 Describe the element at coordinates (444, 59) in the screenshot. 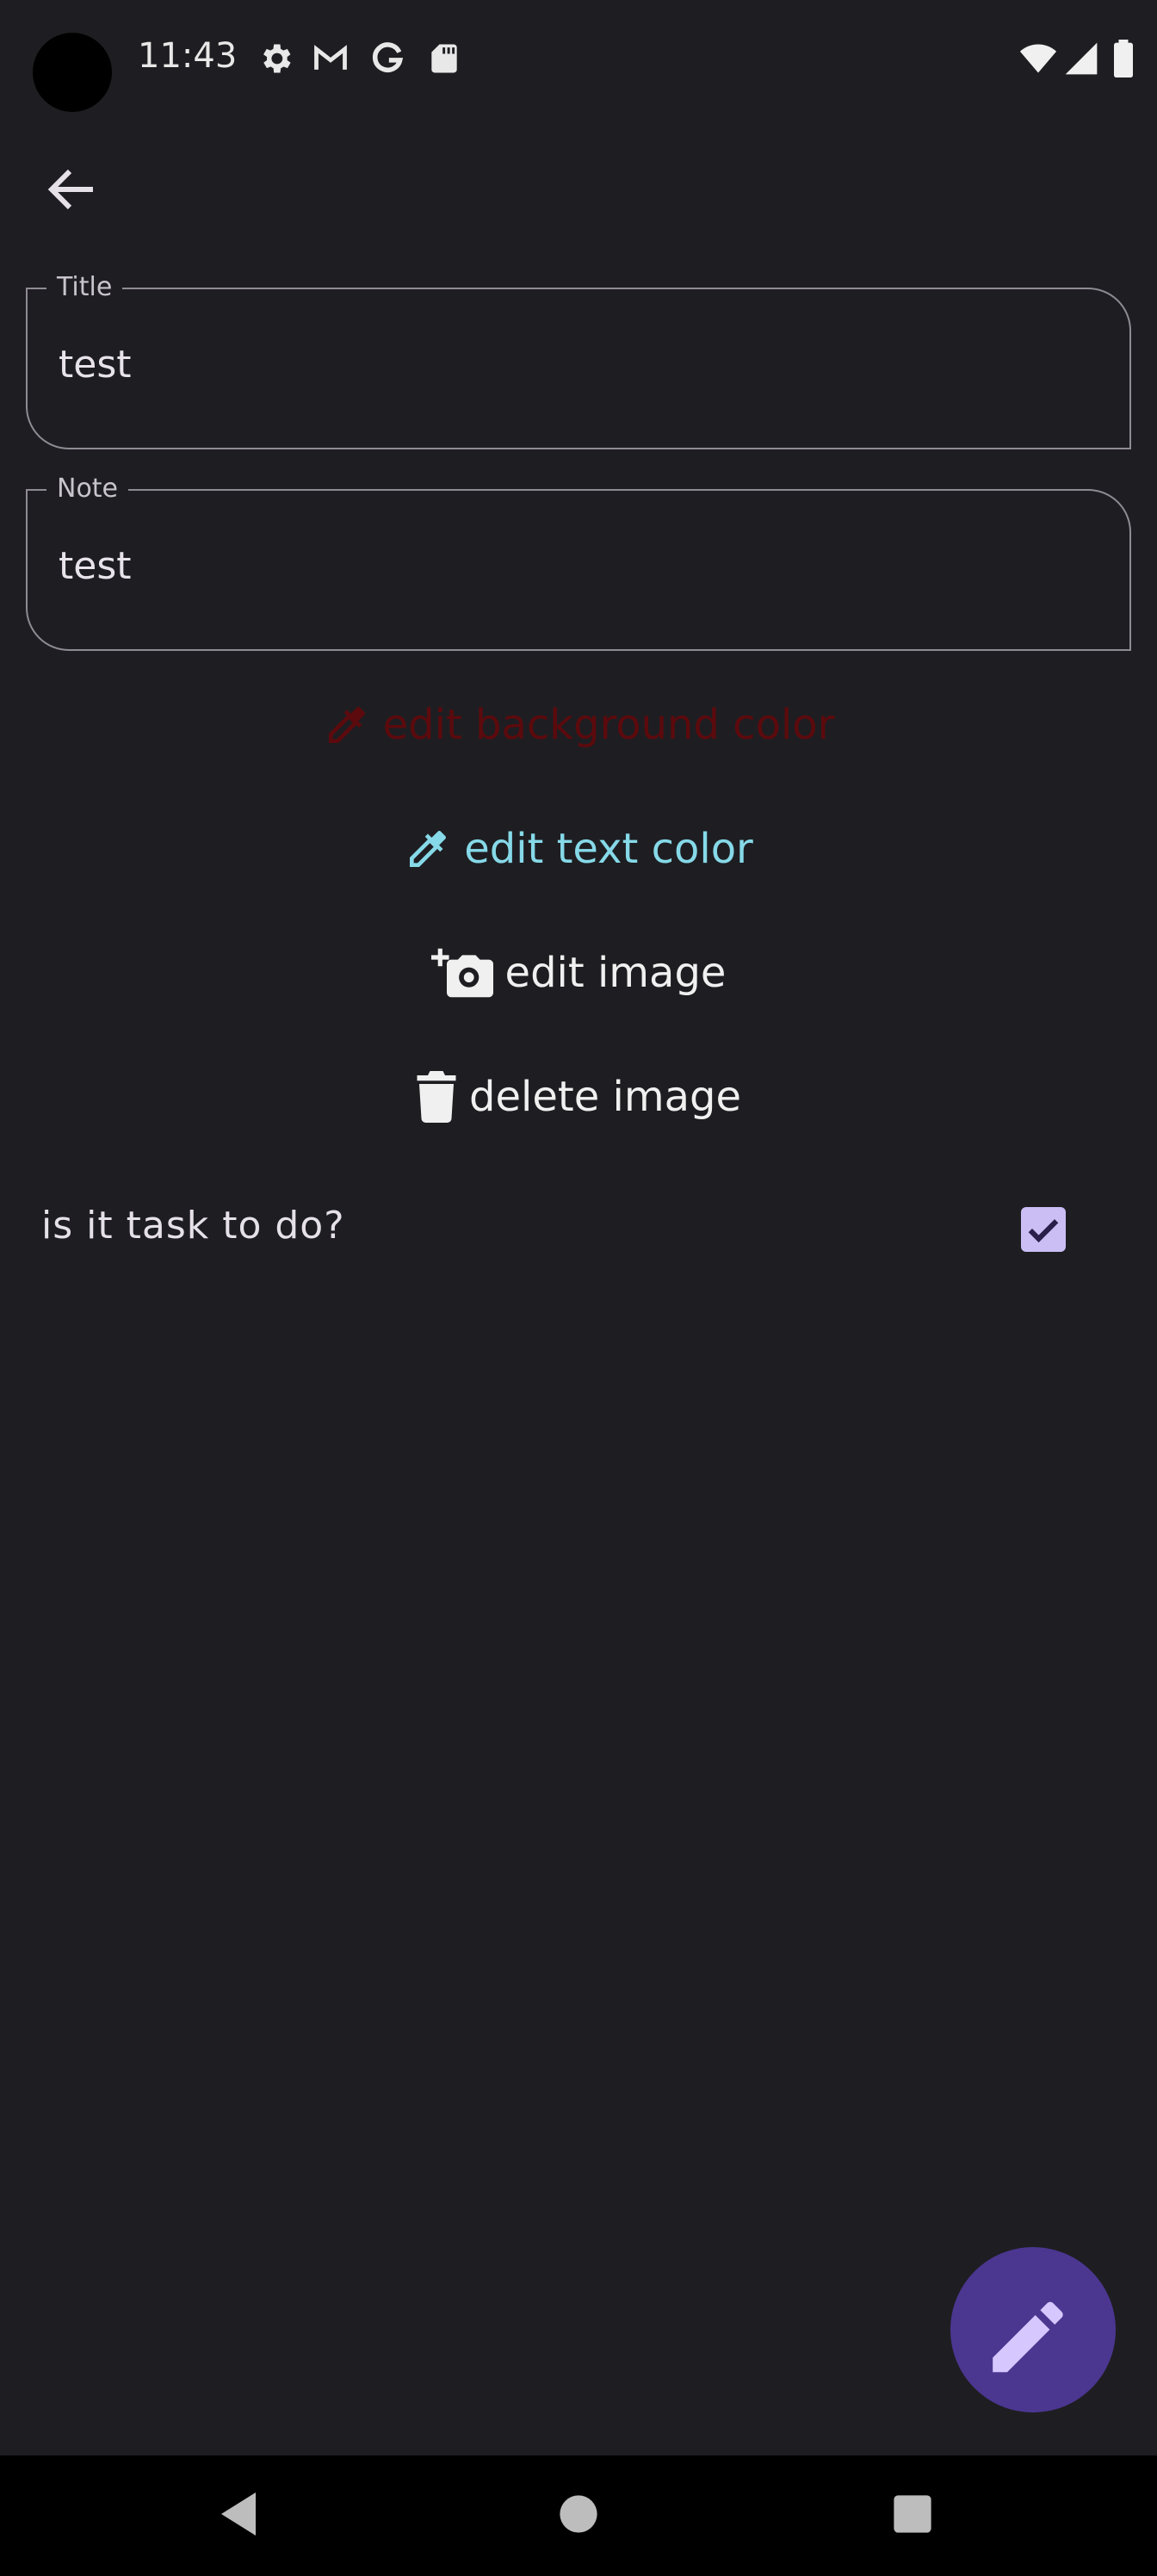

I see `sd-card-icon` at that location.